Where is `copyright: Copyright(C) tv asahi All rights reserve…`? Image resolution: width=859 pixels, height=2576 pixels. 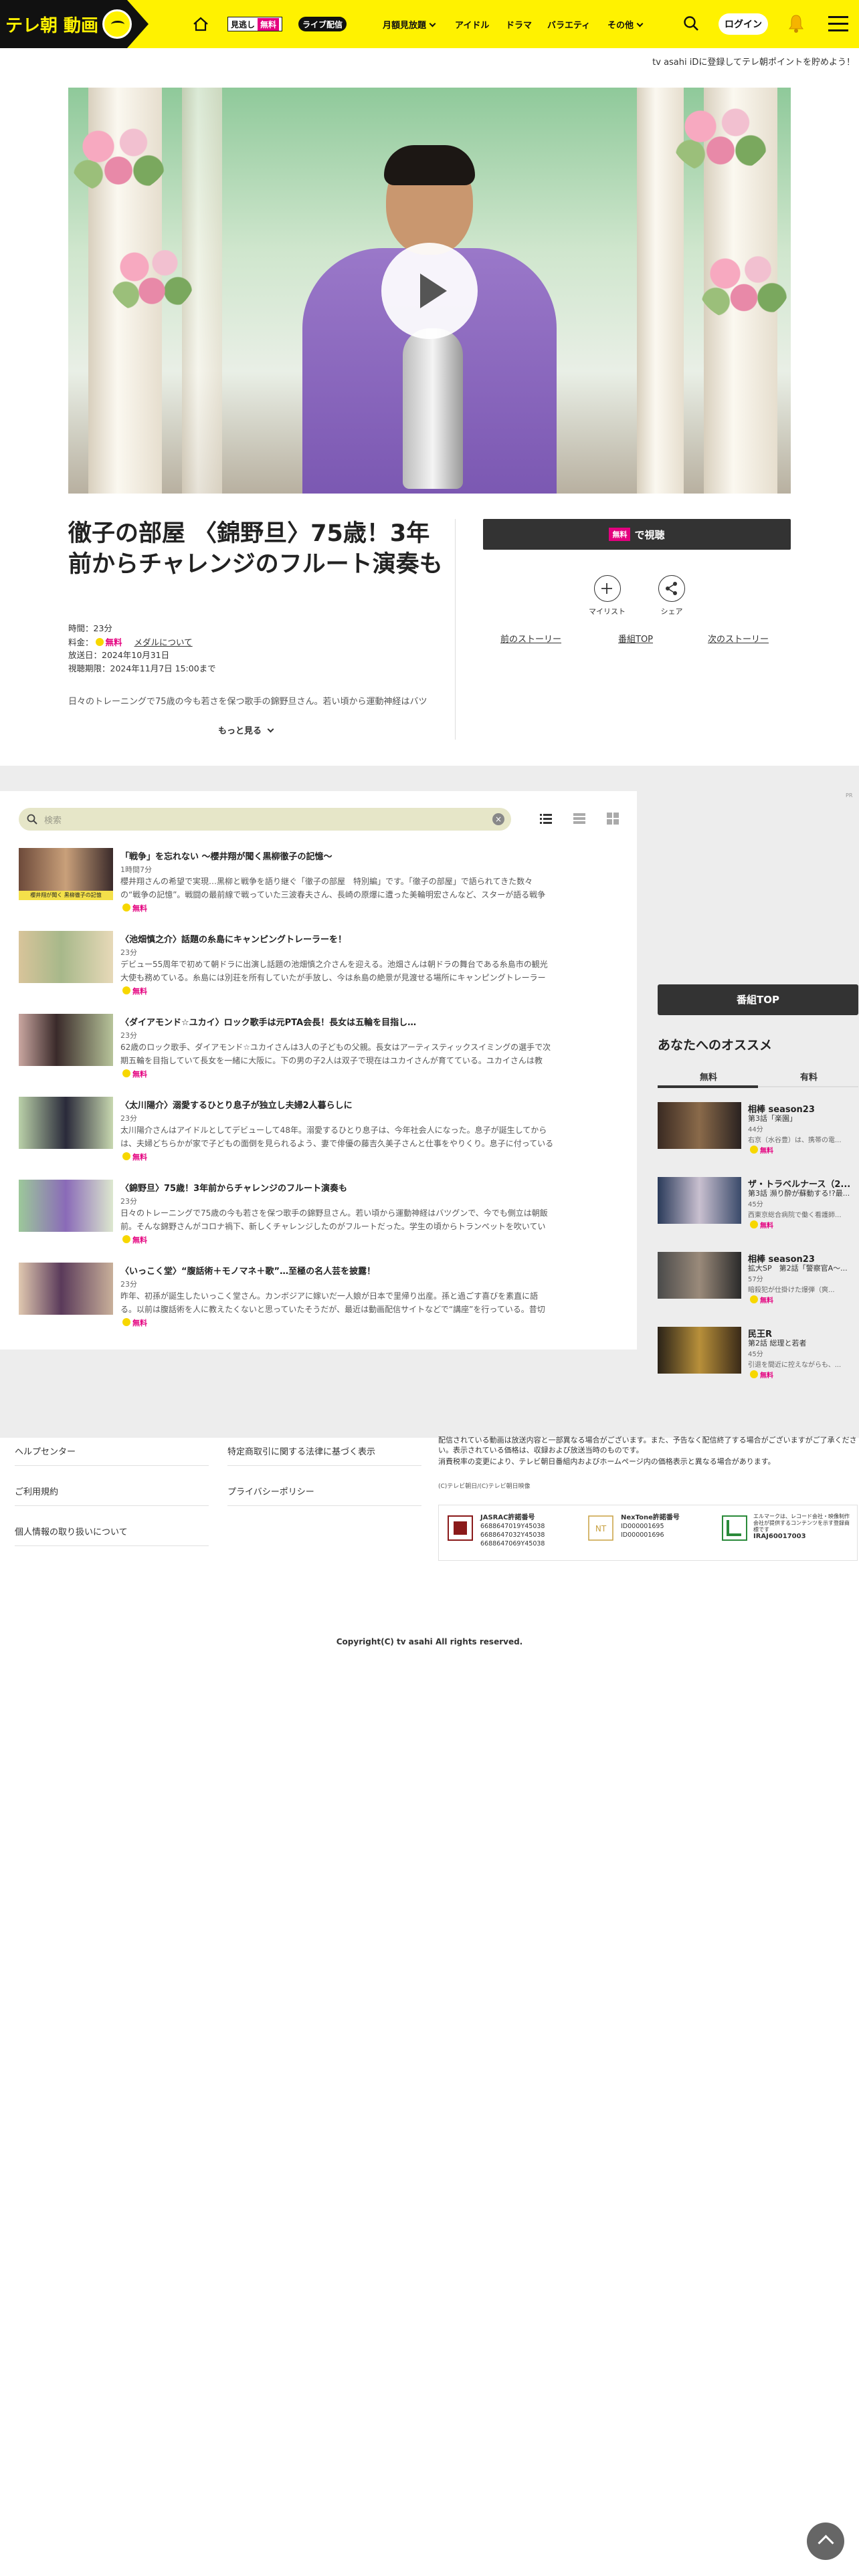
copyright: Copyright(C) tv asahi All rights reserve… is located at coordinates (429, 1642).